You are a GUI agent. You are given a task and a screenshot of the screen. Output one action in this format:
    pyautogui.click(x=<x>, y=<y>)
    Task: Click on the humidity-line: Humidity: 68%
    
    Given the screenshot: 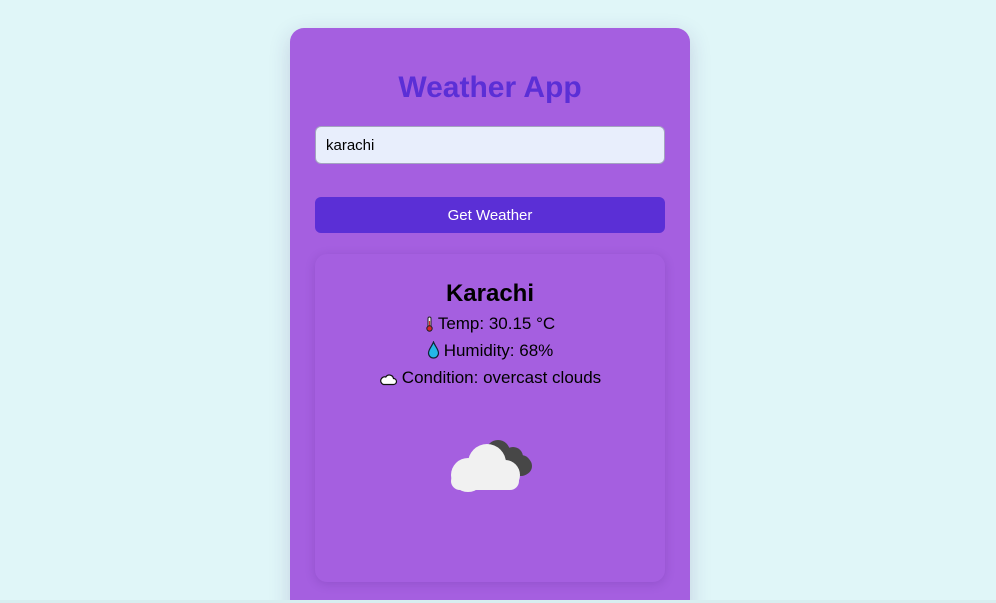 What is the action you would take?
    pyautogui.click(x=490, y=352)
    